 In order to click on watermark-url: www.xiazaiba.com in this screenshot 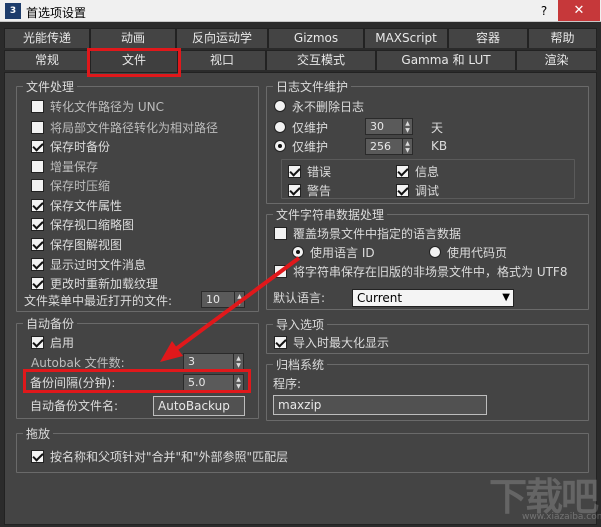, I will do `click(561, 517)`.